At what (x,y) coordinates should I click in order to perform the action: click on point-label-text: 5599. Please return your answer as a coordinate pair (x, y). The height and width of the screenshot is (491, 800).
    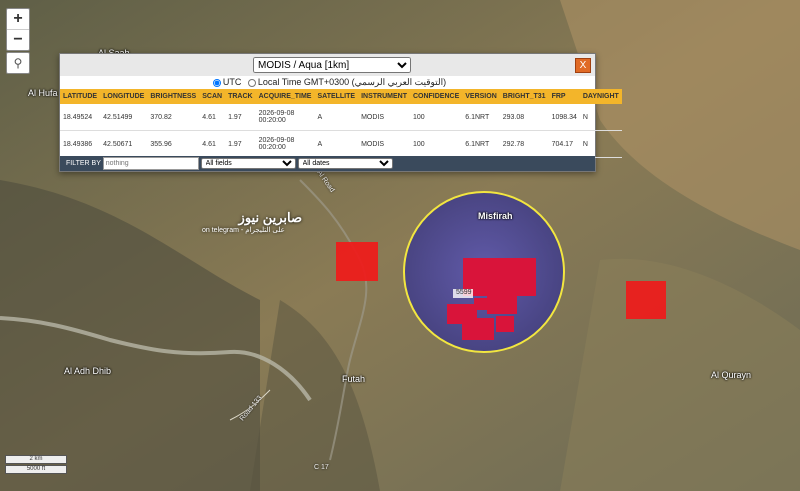
    Looking at the image, I should click on (464, 292).